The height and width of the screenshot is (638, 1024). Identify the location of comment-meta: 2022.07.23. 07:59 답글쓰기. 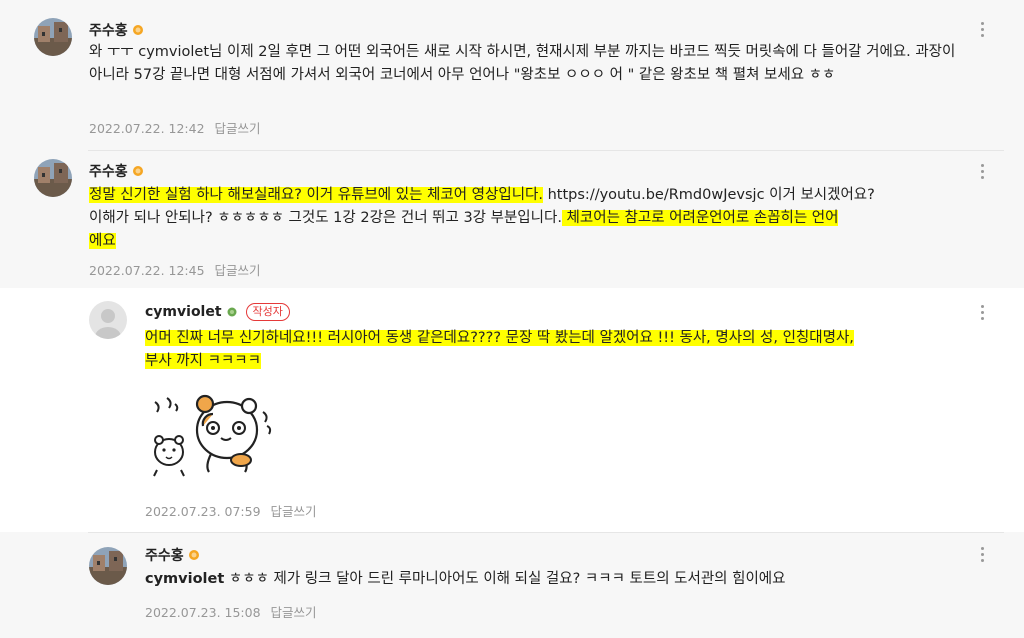
(231, 510).